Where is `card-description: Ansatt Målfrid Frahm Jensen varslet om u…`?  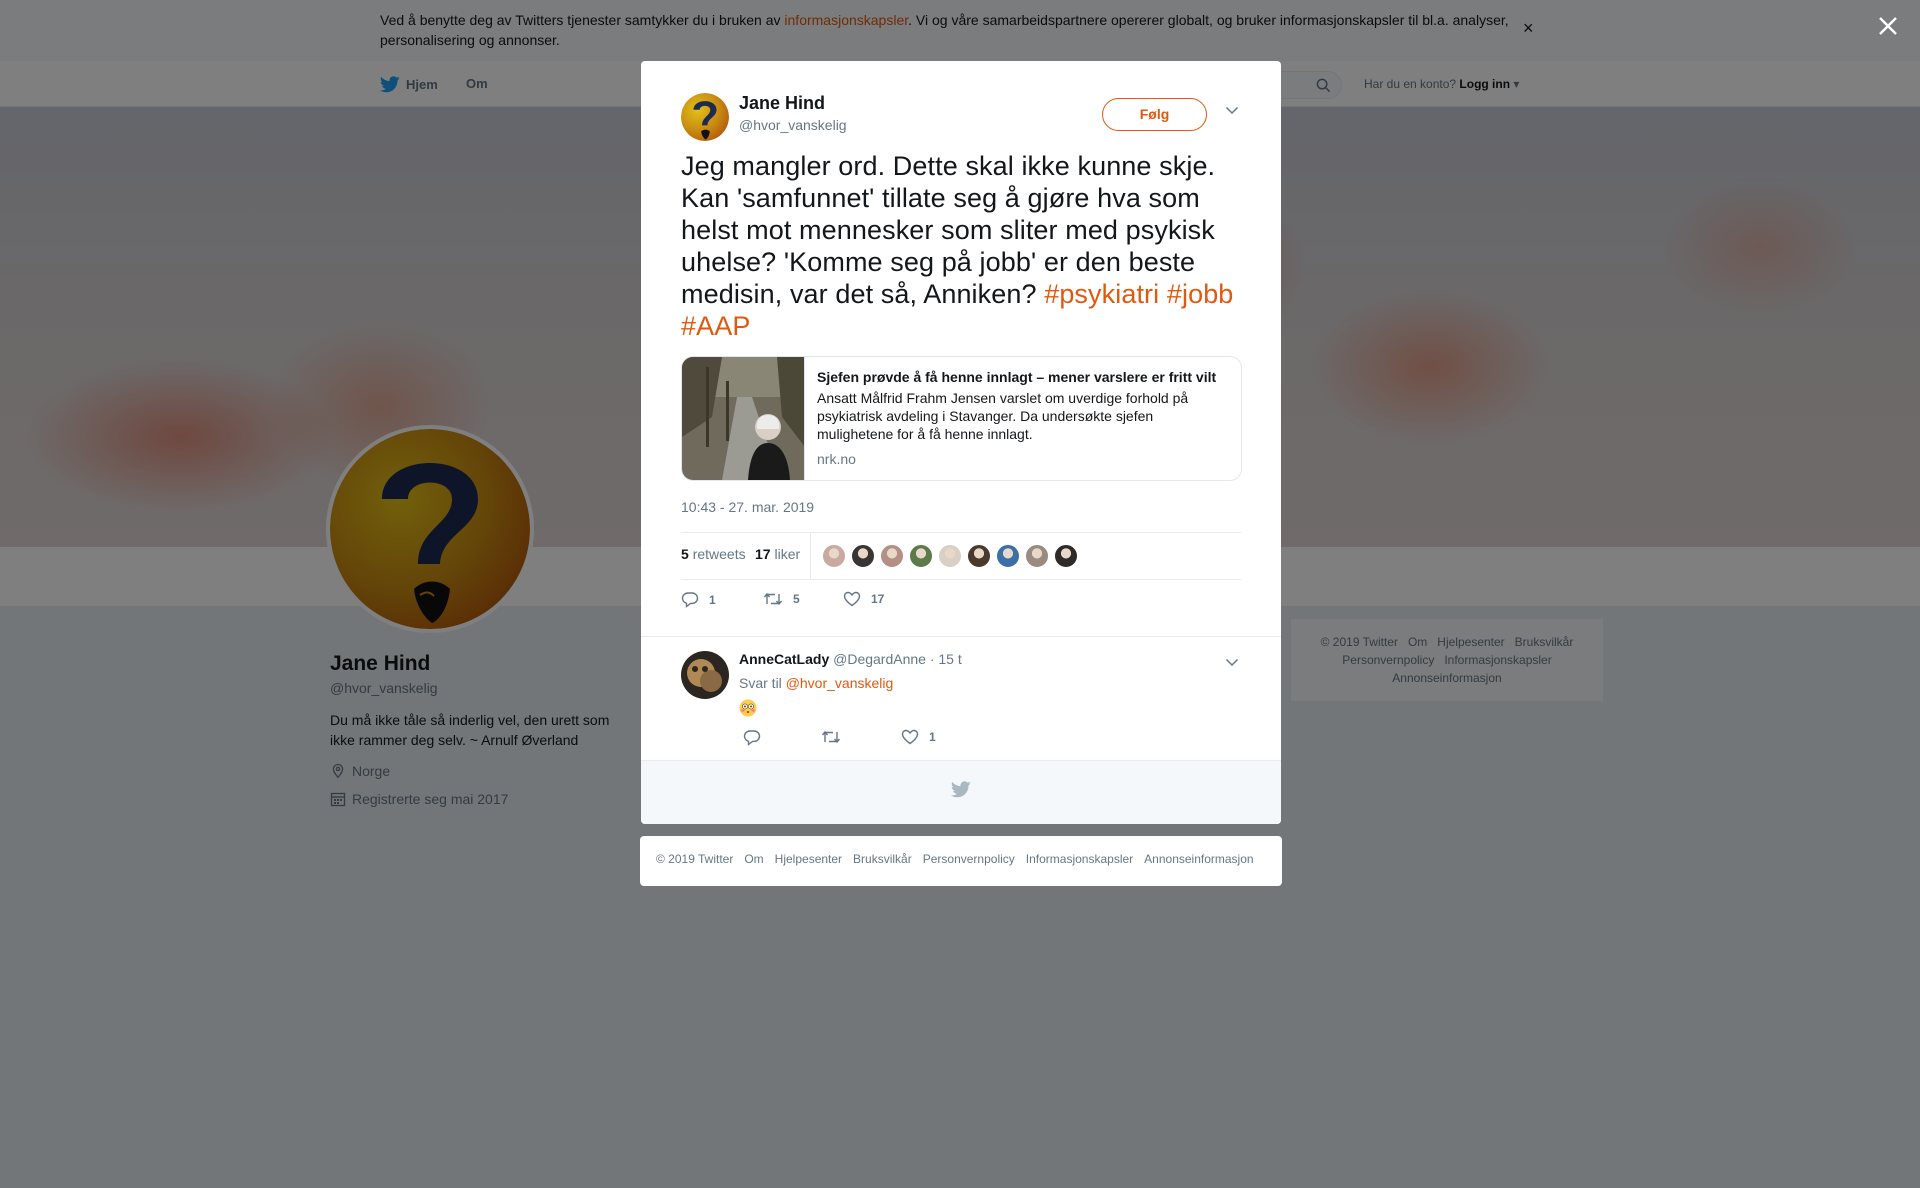 card-description: Ansatt Målfrid Frahm Jensen varslet om u… is located at coordinates (1003, 416).